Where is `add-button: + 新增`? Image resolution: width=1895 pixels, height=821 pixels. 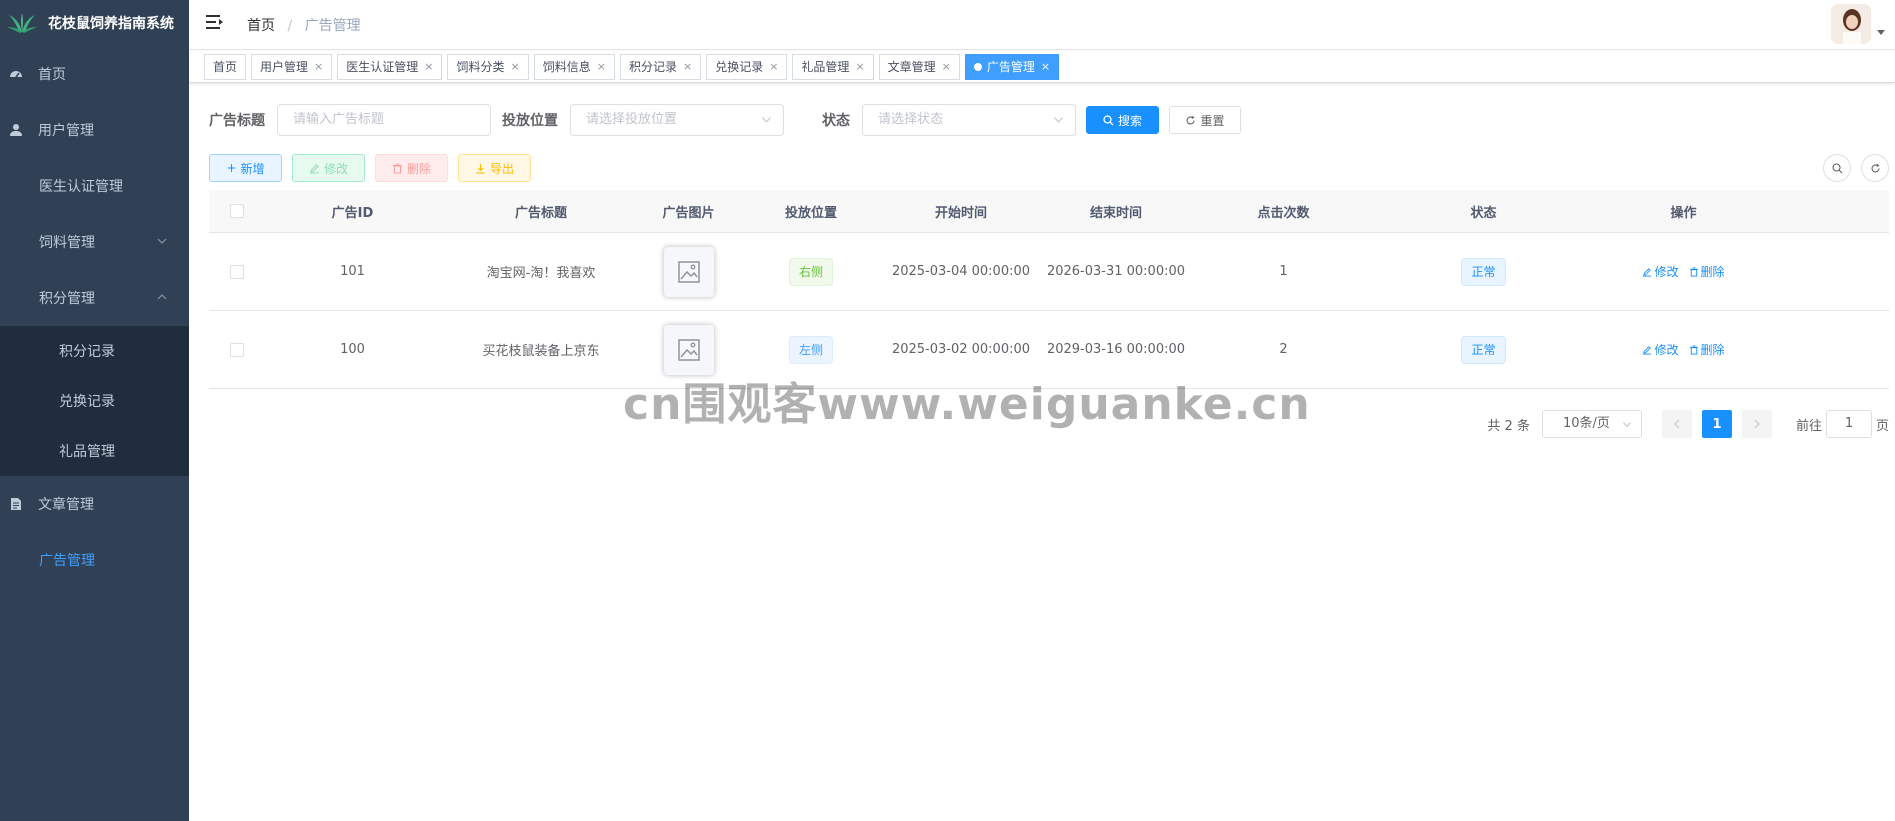 add-button: + 新增 is located at coordinates (245, 168).